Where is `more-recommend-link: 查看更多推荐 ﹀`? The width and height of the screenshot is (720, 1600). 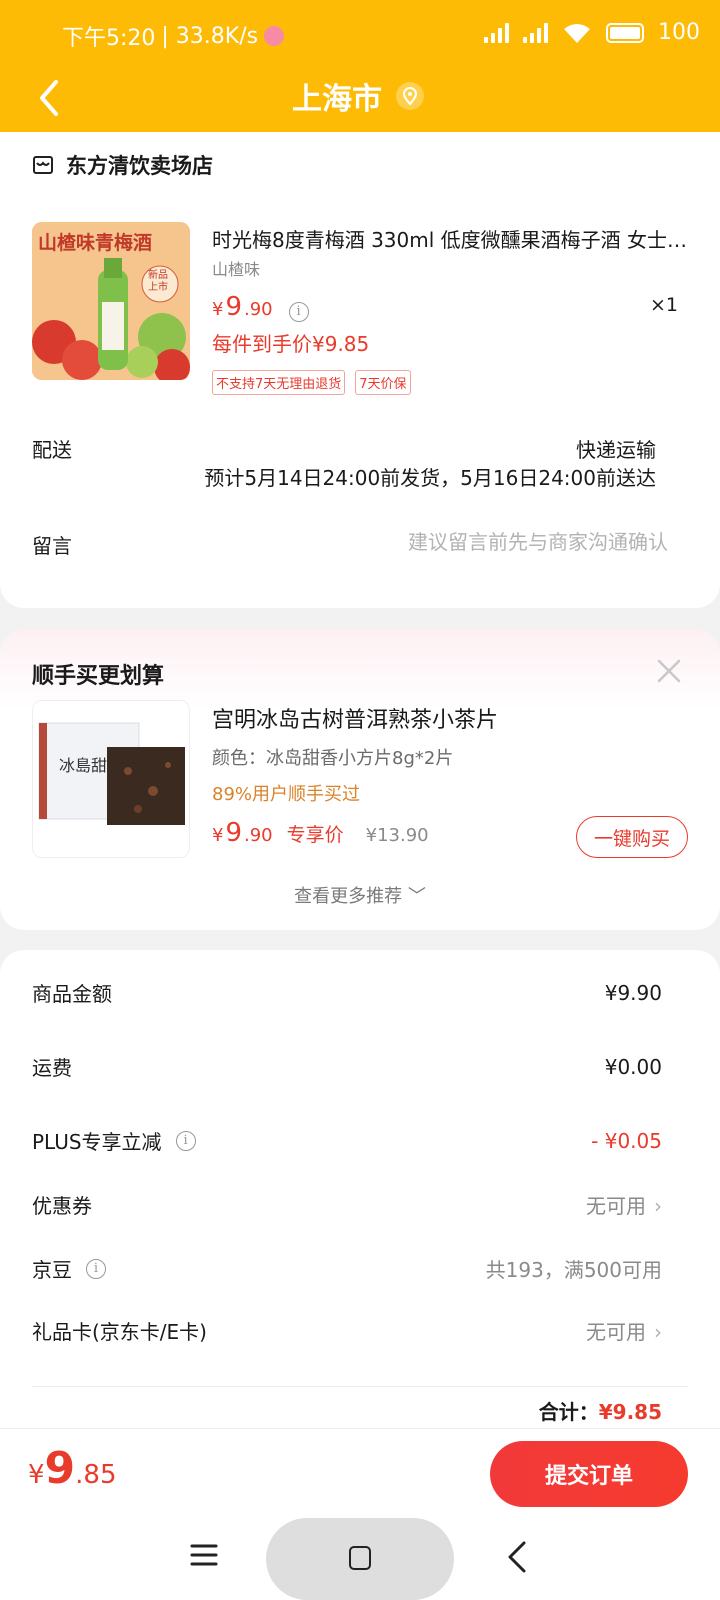 more-recommend-link: 查看更多推荐 ﹀ is located at coordinates (360, 895).